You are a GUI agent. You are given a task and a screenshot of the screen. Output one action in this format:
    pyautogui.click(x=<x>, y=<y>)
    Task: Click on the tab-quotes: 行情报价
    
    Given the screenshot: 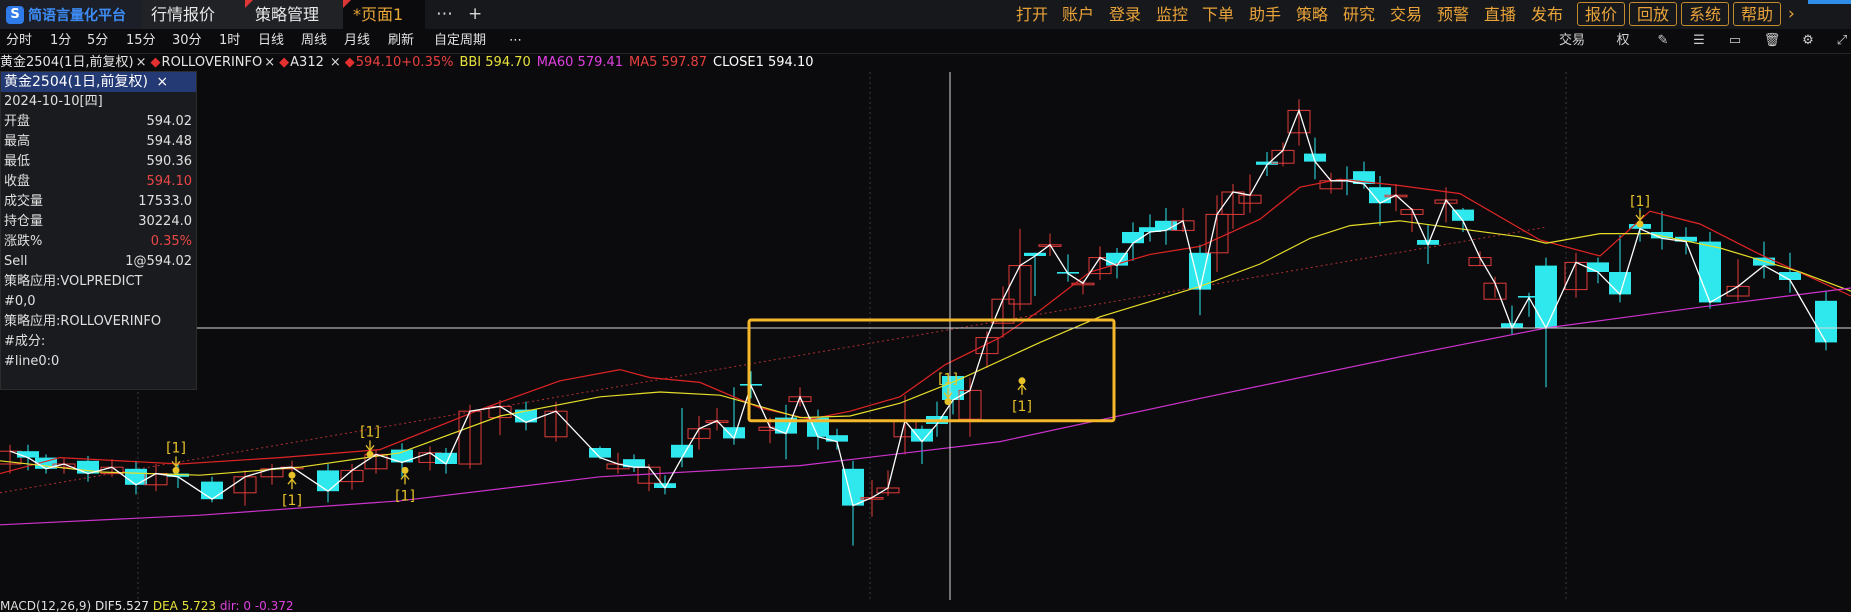 What is the action you would take?
    pyautogui.click(x=193, y=14)
    